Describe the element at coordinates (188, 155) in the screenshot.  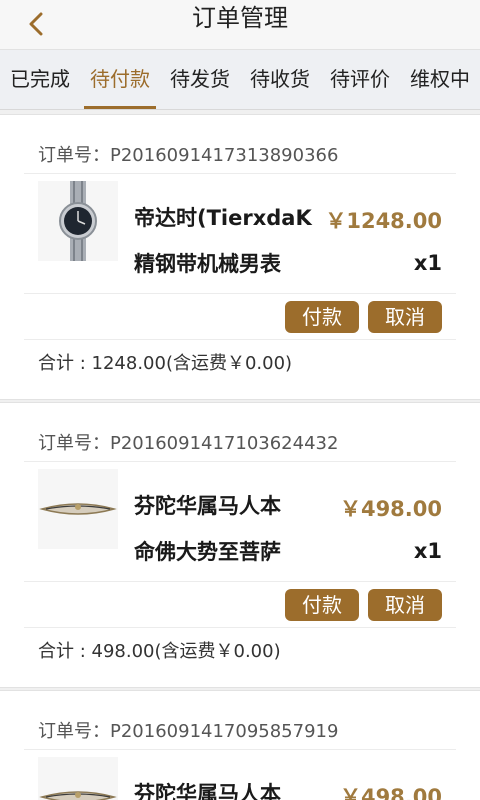
I see `order-number: 订单号：P2016091417313890366` at that location.